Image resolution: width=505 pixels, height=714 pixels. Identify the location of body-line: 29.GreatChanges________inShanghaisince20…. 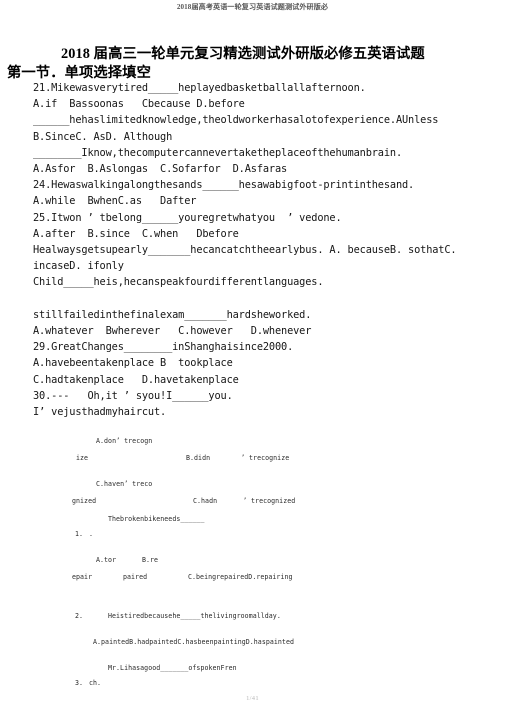
(163, 347).